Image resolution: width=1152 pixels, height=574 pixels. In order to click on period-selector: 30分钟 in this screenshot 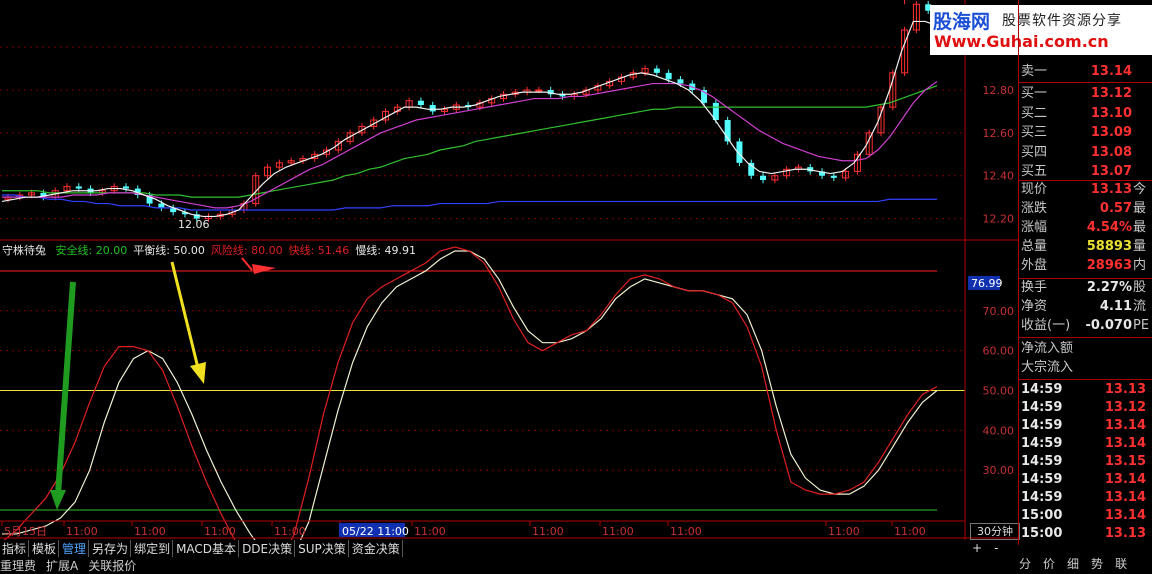, I will do `click(995, 531)`.